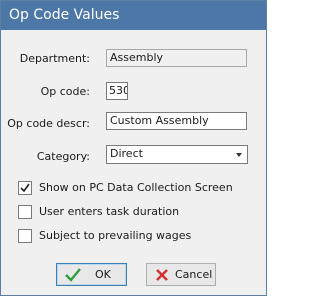  I want to click on title-bar: Op Code Values, so click(133, 15).